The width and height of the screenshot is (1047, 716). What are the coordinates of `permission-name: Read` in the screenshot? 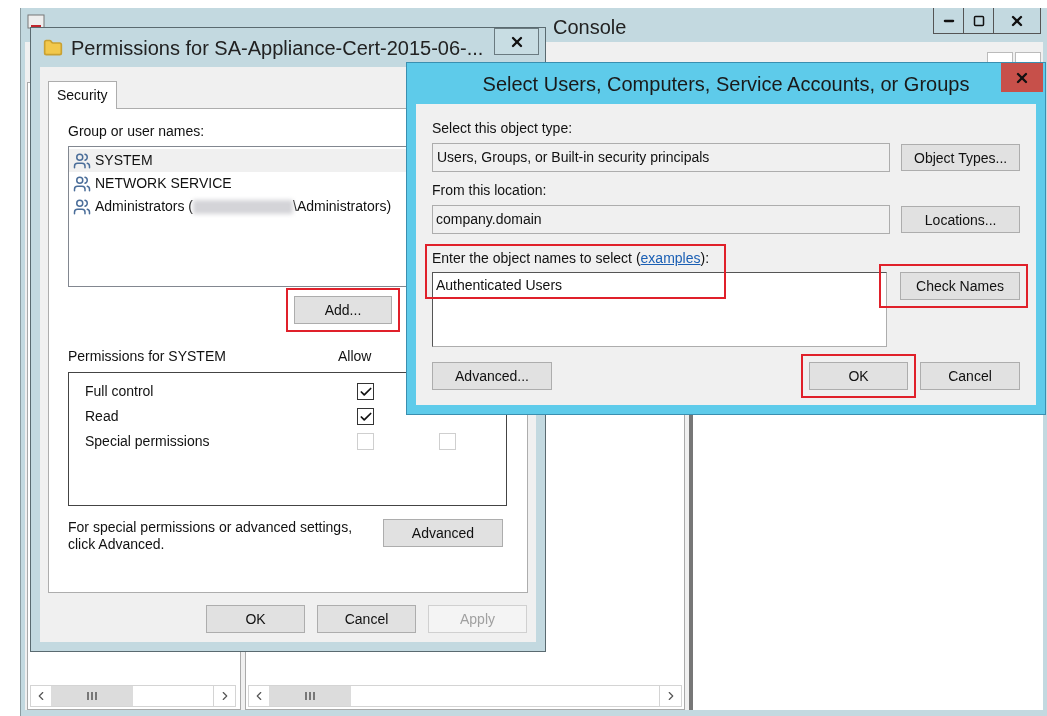 It's located at (102, 416).